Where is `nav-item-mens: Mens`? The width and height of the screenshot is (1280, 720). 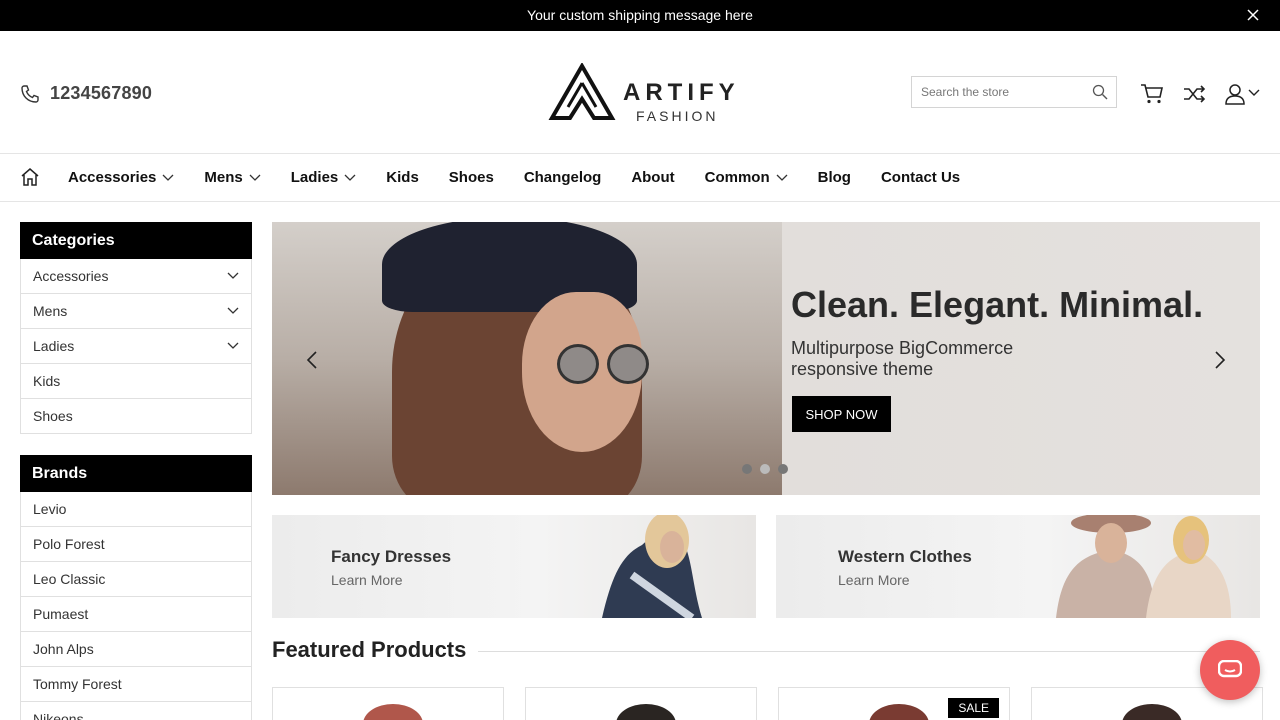 nav-item-mens: Mens is located at coordinates (232, 177).